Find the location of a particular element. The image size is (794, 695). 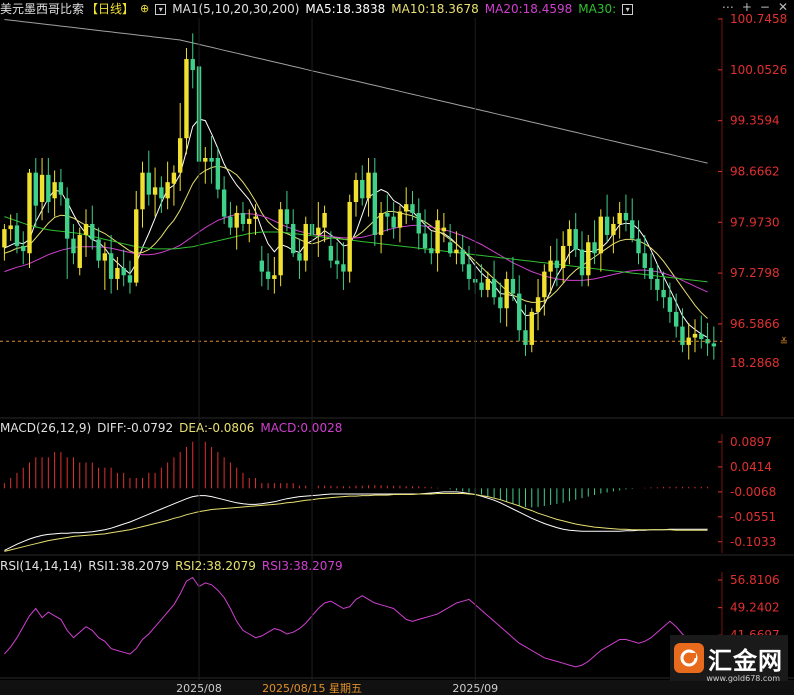

rsi3-value: RSI3:38.2079 is located at coordinates (302, 566).